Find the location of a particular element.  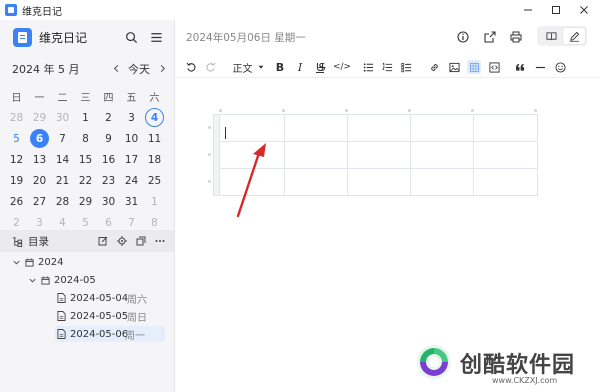

calendar-day: 11 is located at coordinates (154, 138).